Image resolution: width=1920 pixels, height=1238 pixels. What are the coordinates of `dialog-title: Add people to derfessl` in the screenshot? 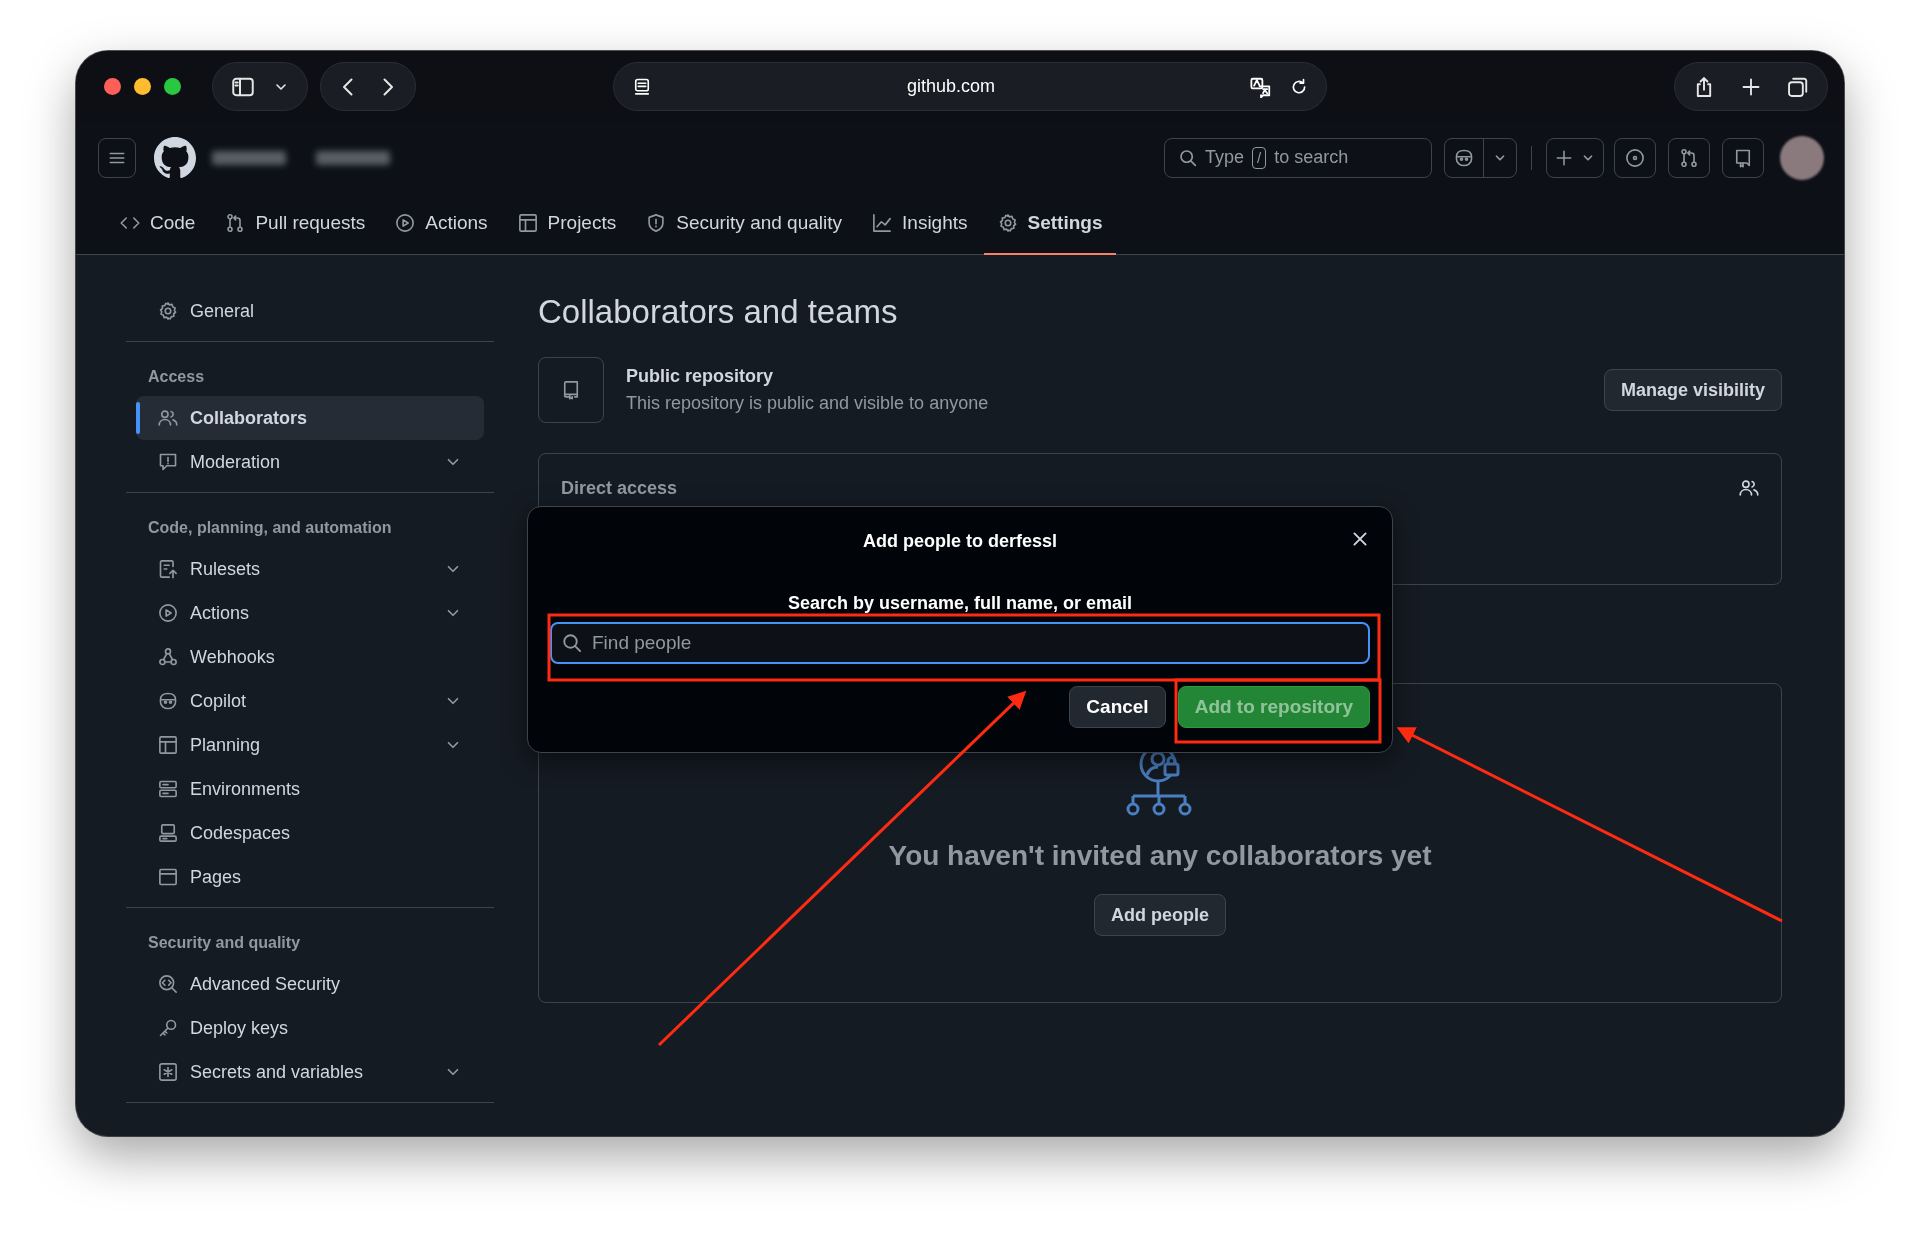 It's located at (960, 541).